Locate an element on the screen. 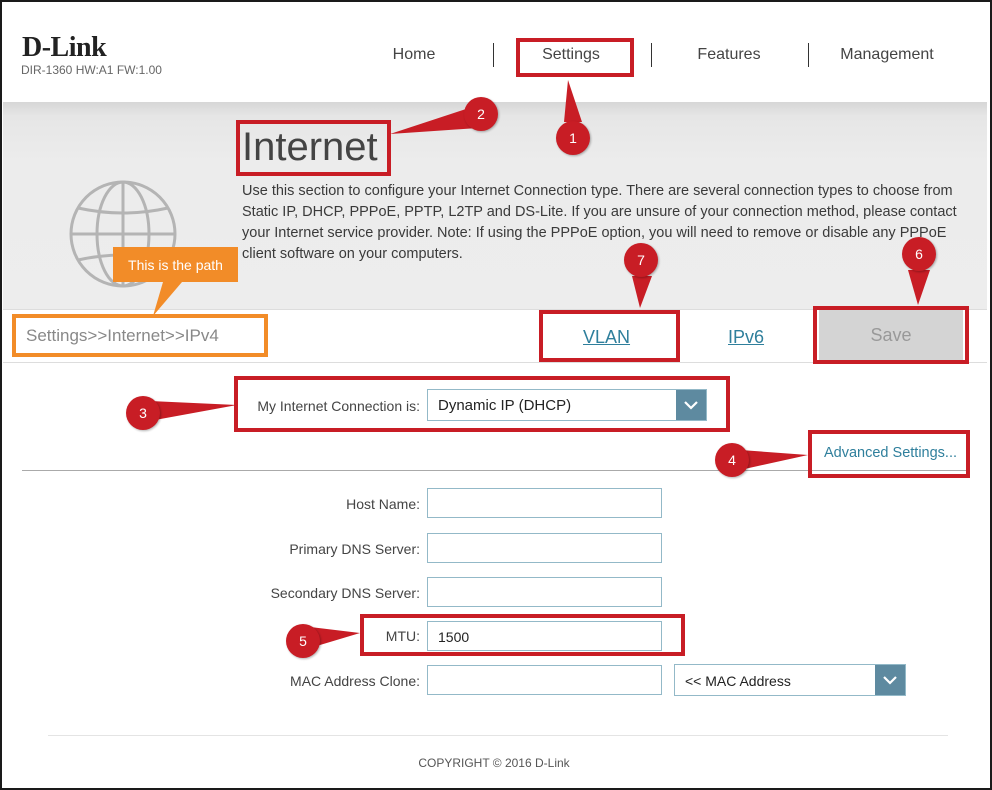 The image size is (992, 790). highlight-save-button is located at coordinates (891, 335).